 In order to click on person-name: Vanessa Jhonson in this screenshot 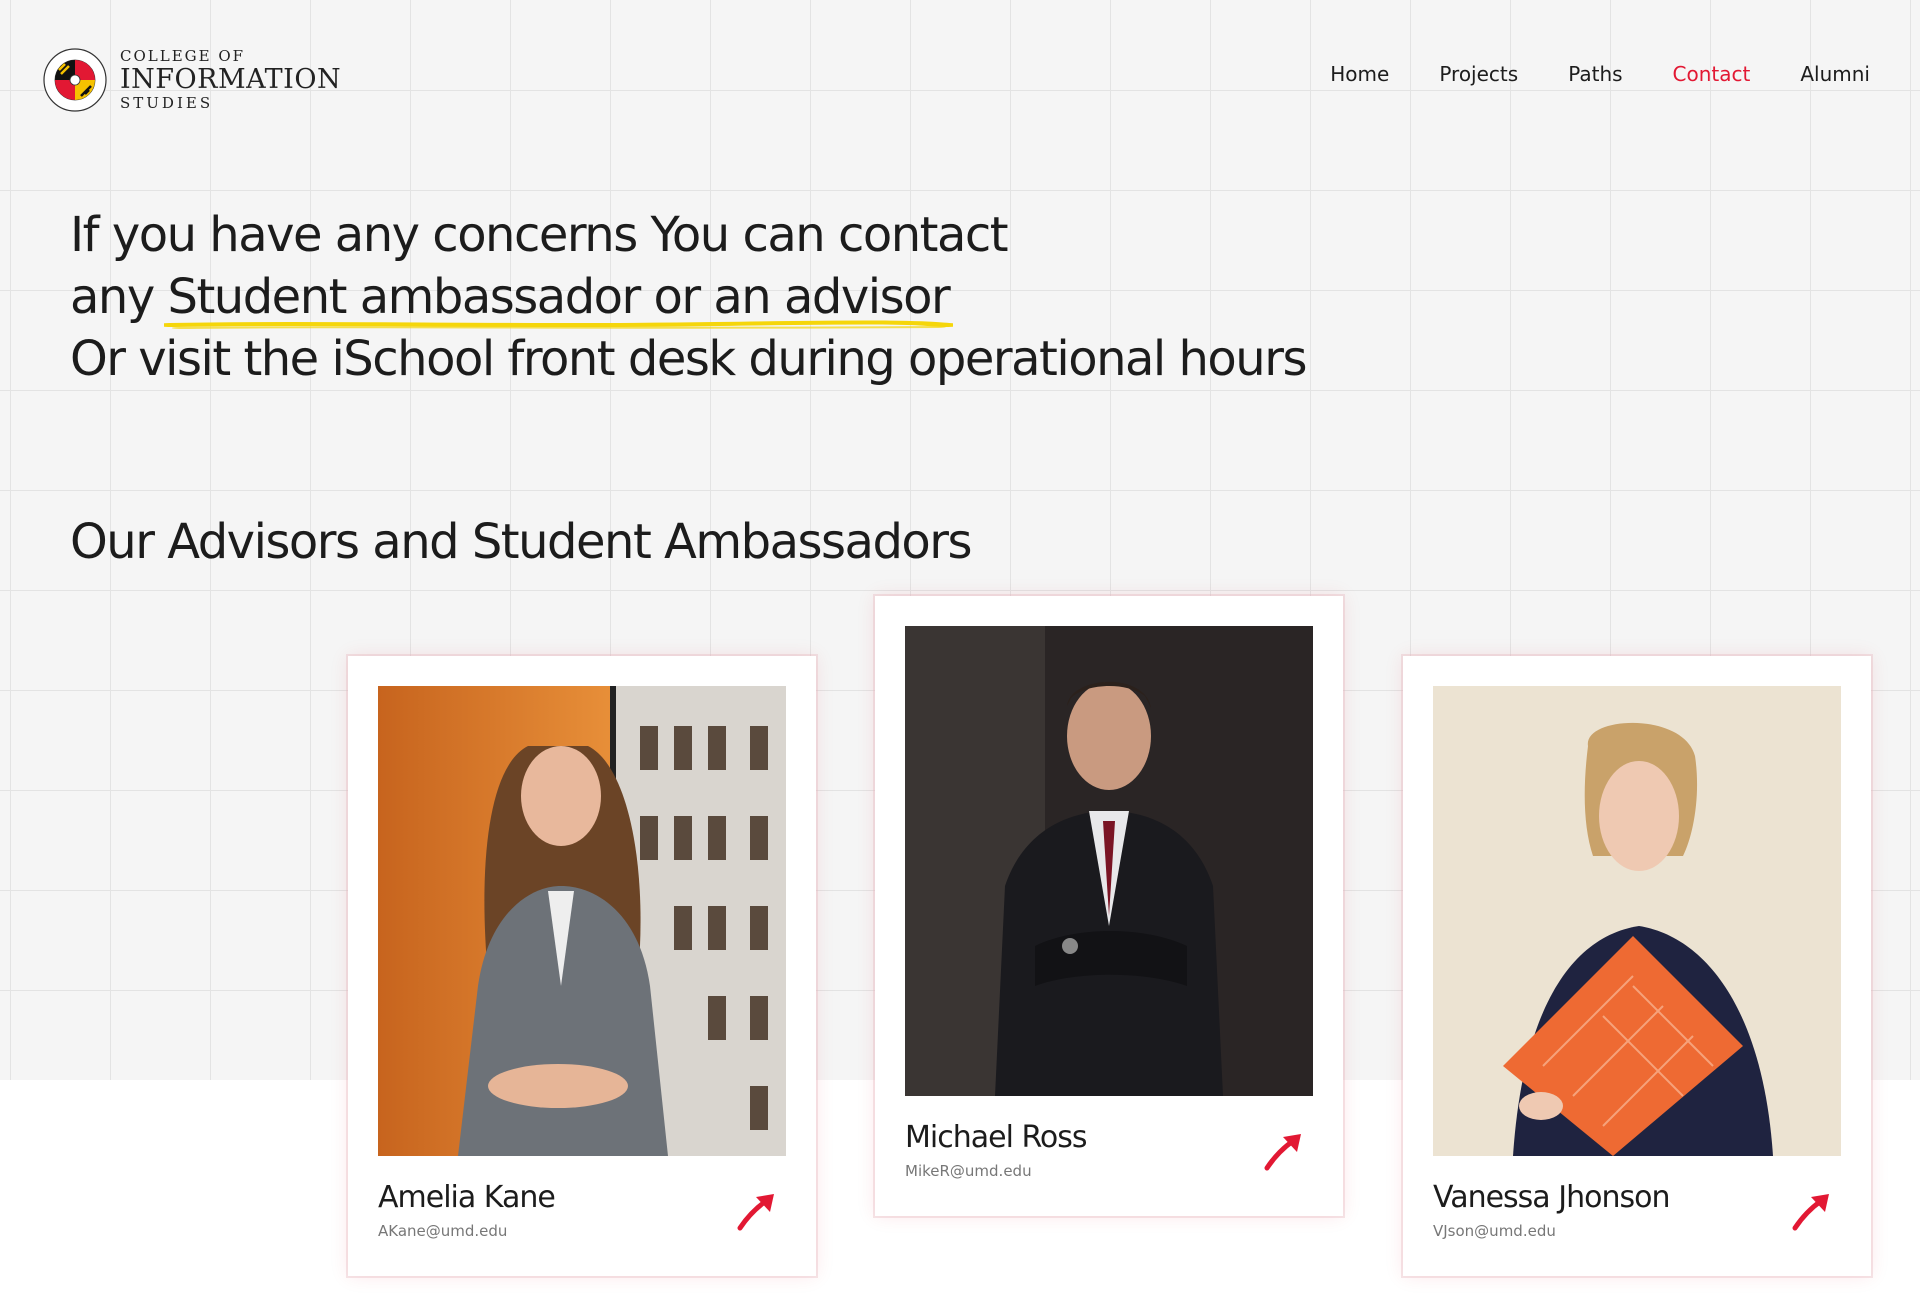, I will do `click(1551, 1197)`.